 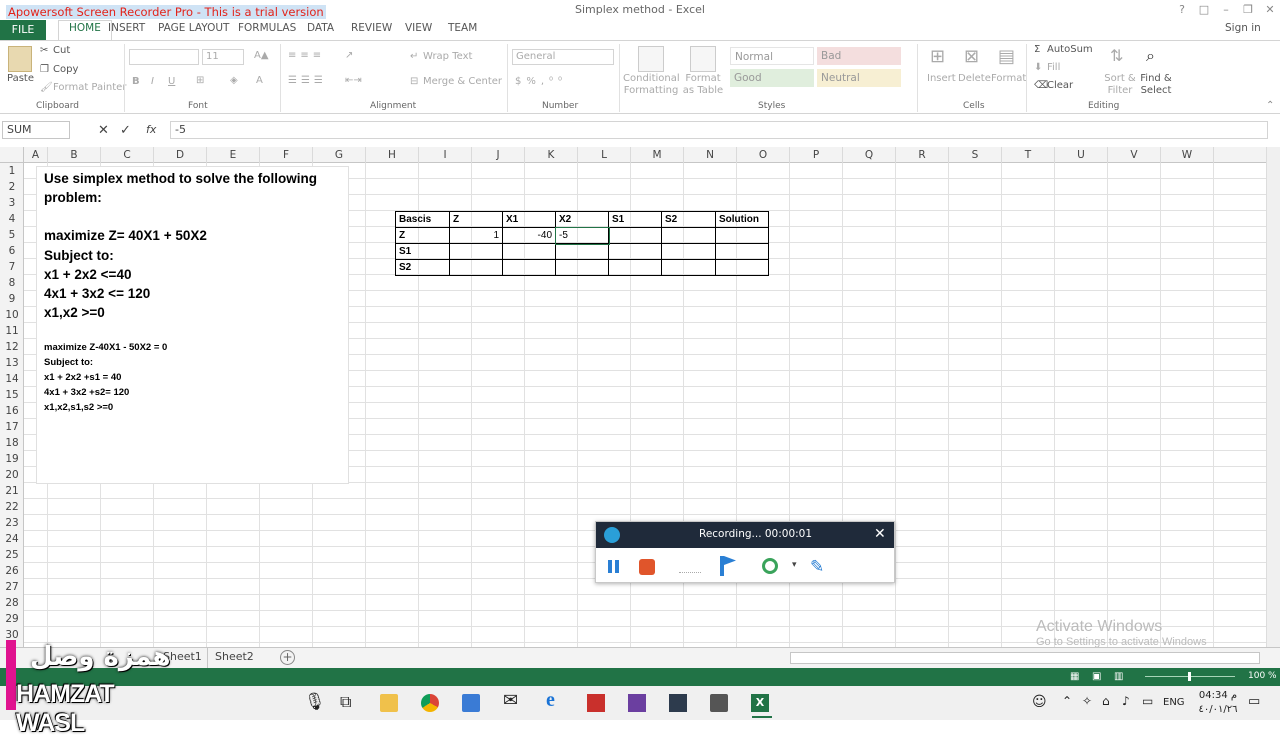 I want to click on column-header-a: A, so click(x=36, y=155).